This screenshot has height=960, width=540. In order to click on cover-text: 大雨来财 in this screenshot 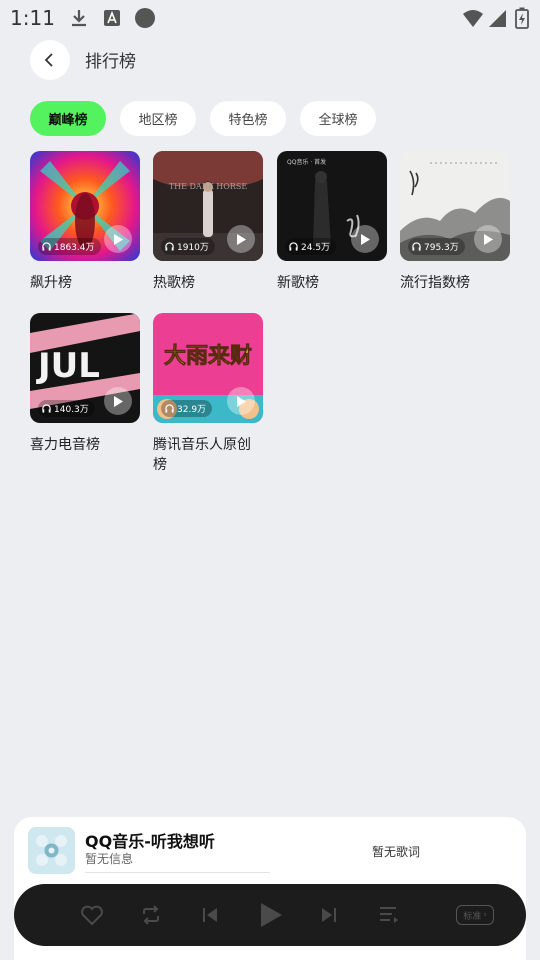, I will do `click(208, 356)`.